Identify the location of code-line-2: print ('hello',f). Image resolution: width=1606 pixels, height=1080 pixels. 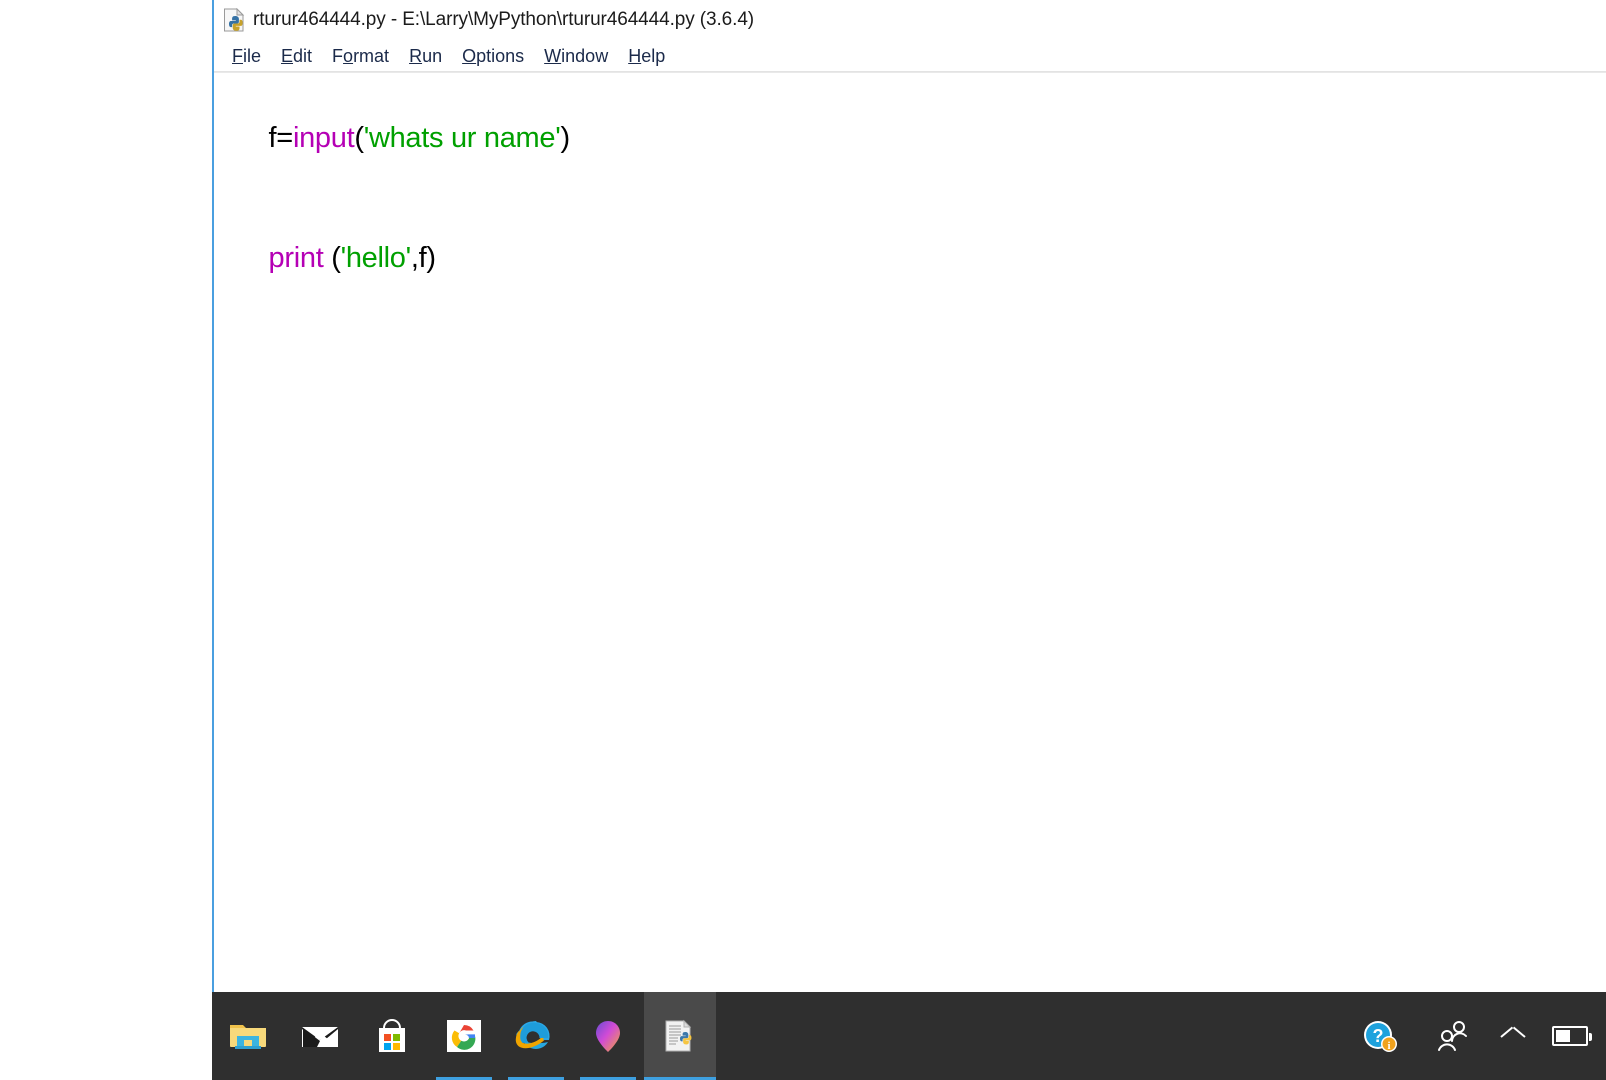
(914, 258).